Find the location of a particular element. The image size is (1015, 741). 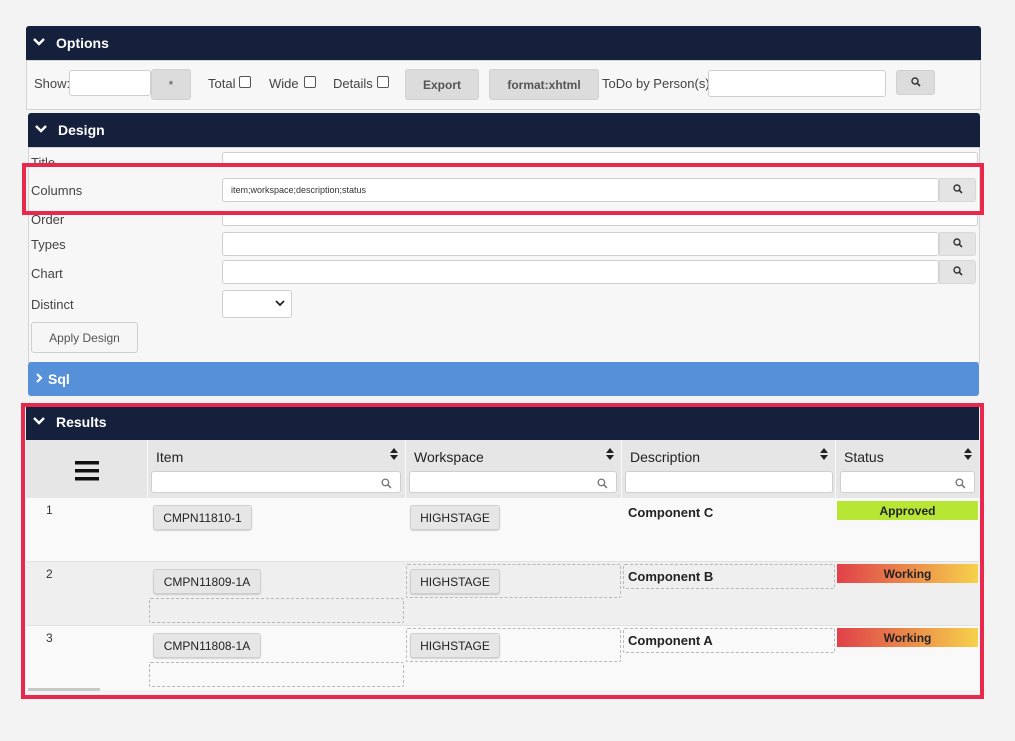

options-title: Options is located at coordinates (82, 43).